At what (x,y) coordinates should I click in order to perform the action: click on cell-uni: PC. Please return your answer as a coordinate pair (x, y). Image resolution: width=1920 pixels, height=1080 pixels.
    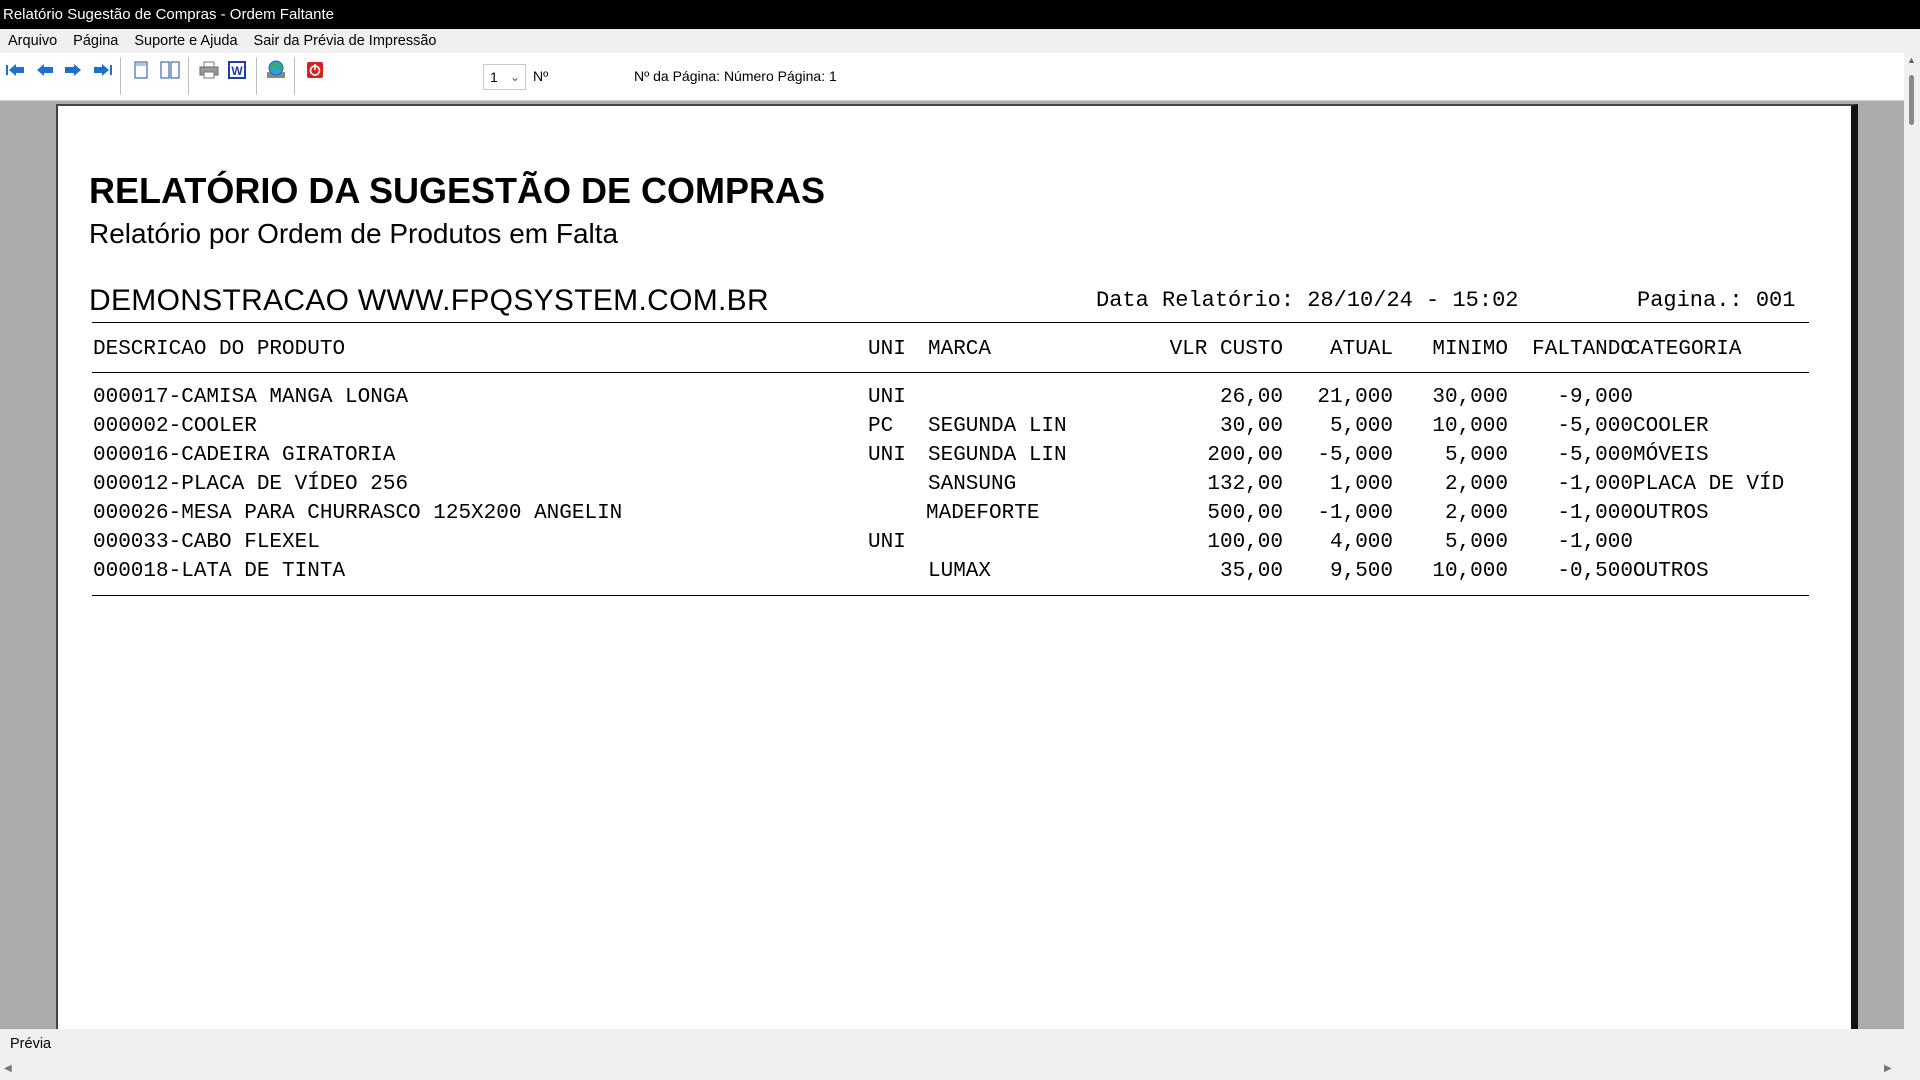
    Looking at the image, I should click on (881, 426).